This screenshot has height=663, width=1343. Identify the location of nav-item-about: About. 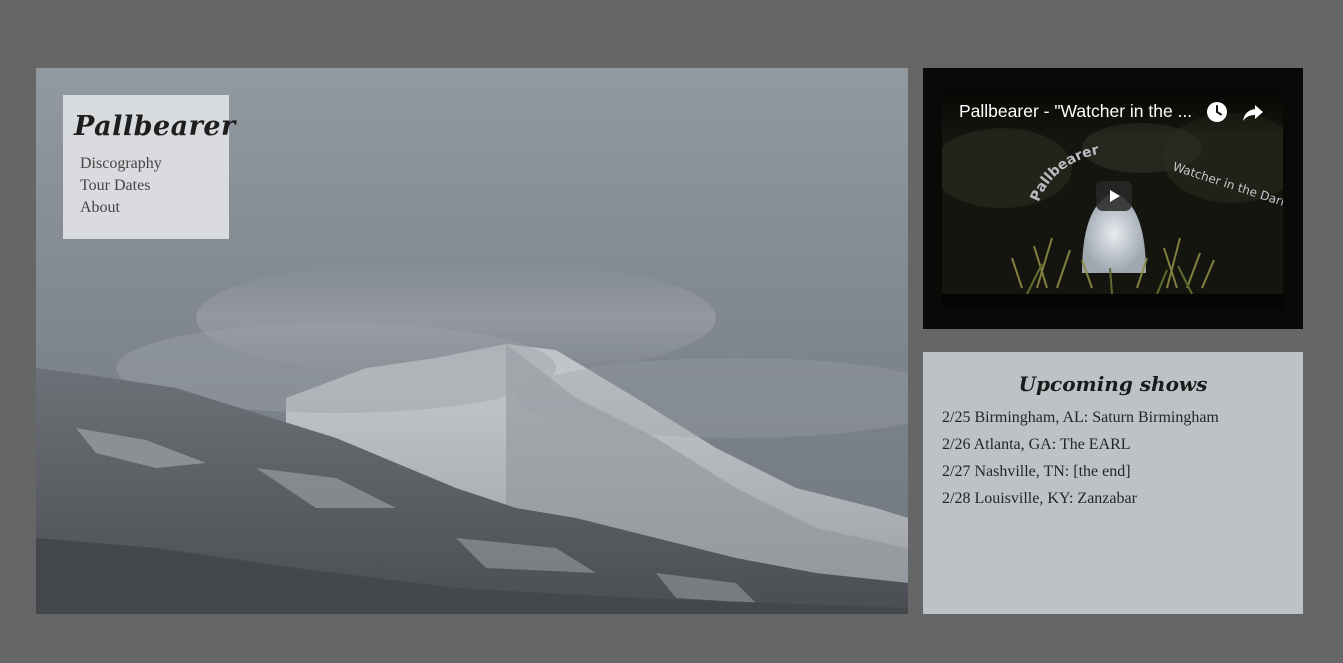
(154, 208).